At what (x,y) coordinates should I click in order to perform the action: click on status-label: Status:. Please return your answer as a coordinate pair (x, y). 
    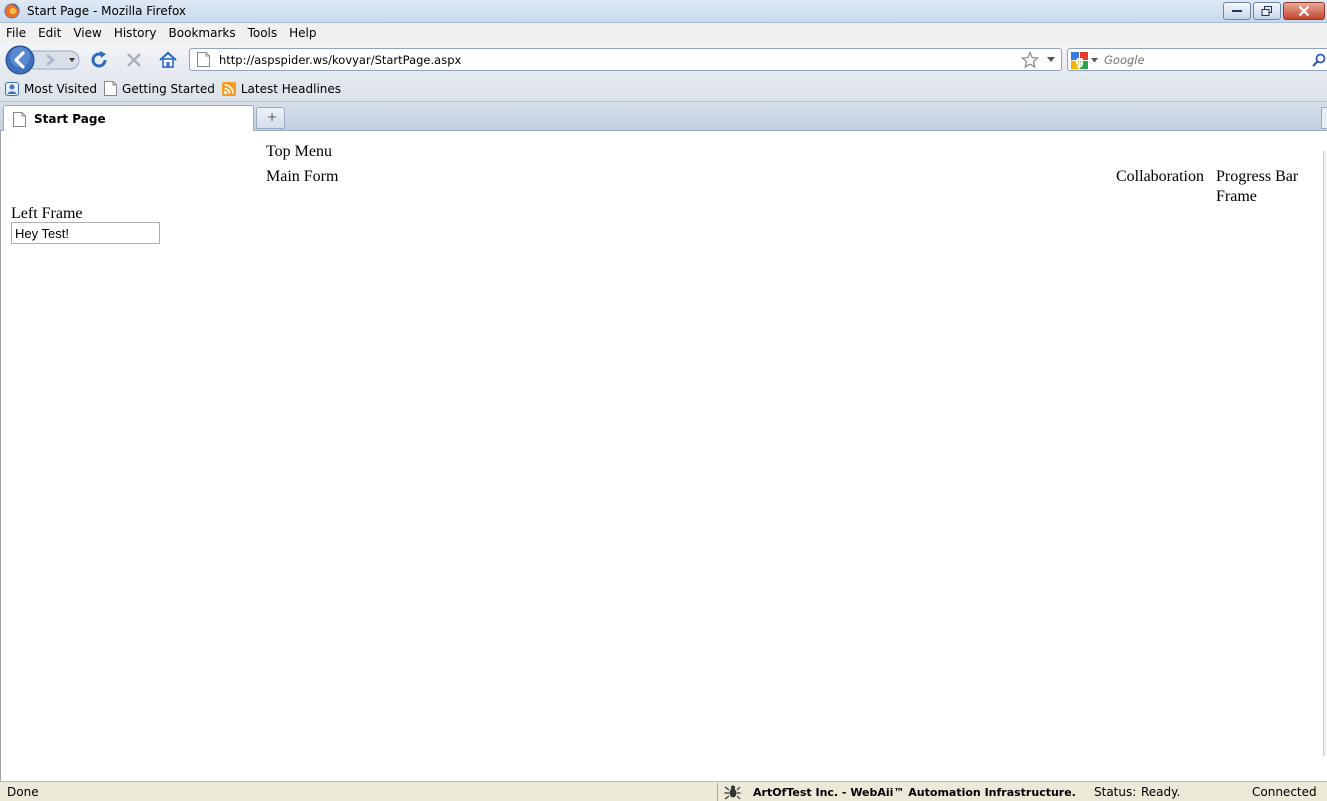
    Looking at the image, I should click on (1115, 792).